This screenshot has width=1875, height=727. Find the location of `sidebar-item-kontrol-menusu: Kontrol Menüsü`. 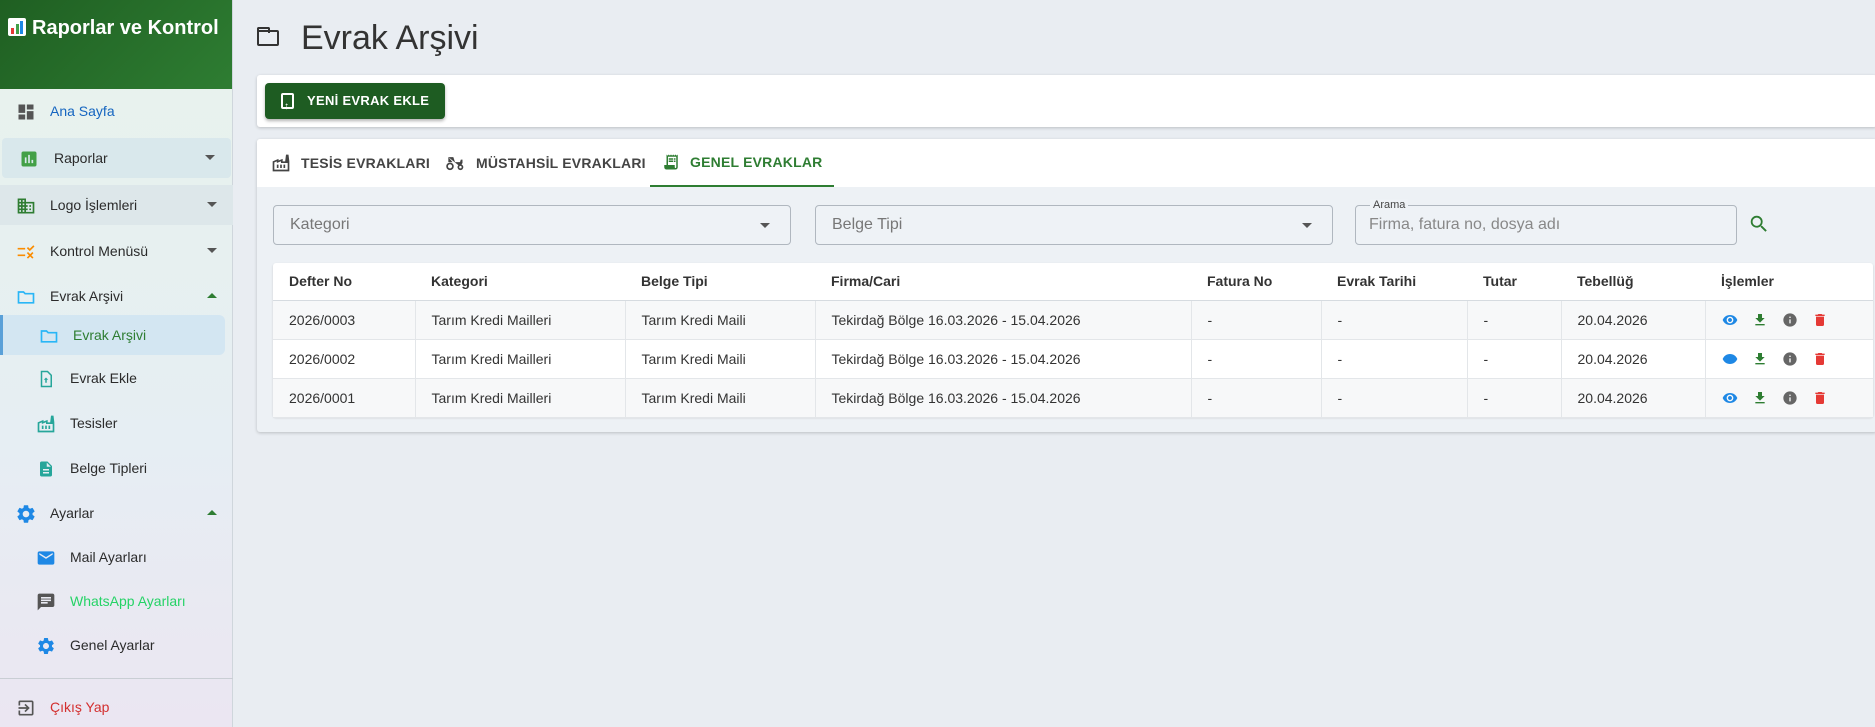

sidebar-item-kontrol-menusu: Kontrol Menüsü is located at coordinates (116, 251).